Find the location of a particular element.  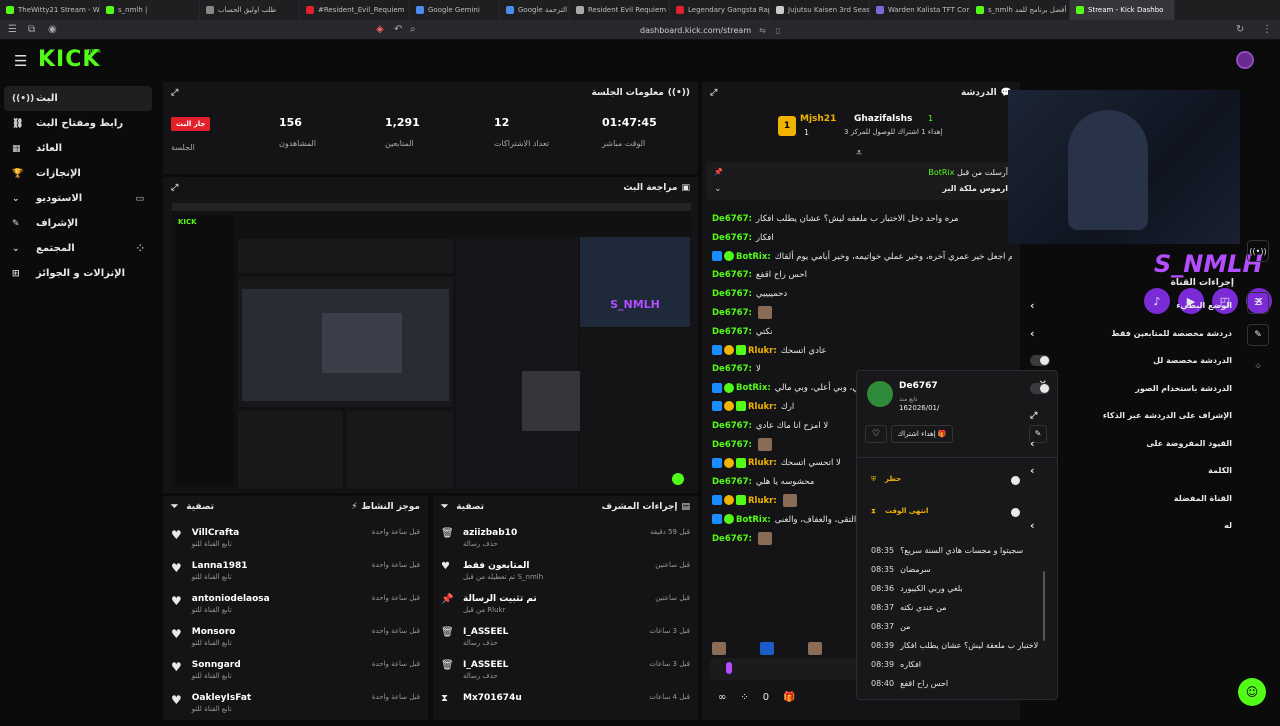

channel-action-item: الدردشة مخصصة لل is located at coordinates (1131, 361).